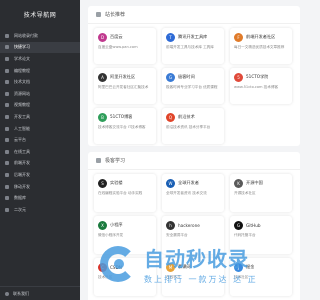  I want to click on watermark-overlay: 自动秒收录 数上排行 一款万达 达 正, so click(198, 264).